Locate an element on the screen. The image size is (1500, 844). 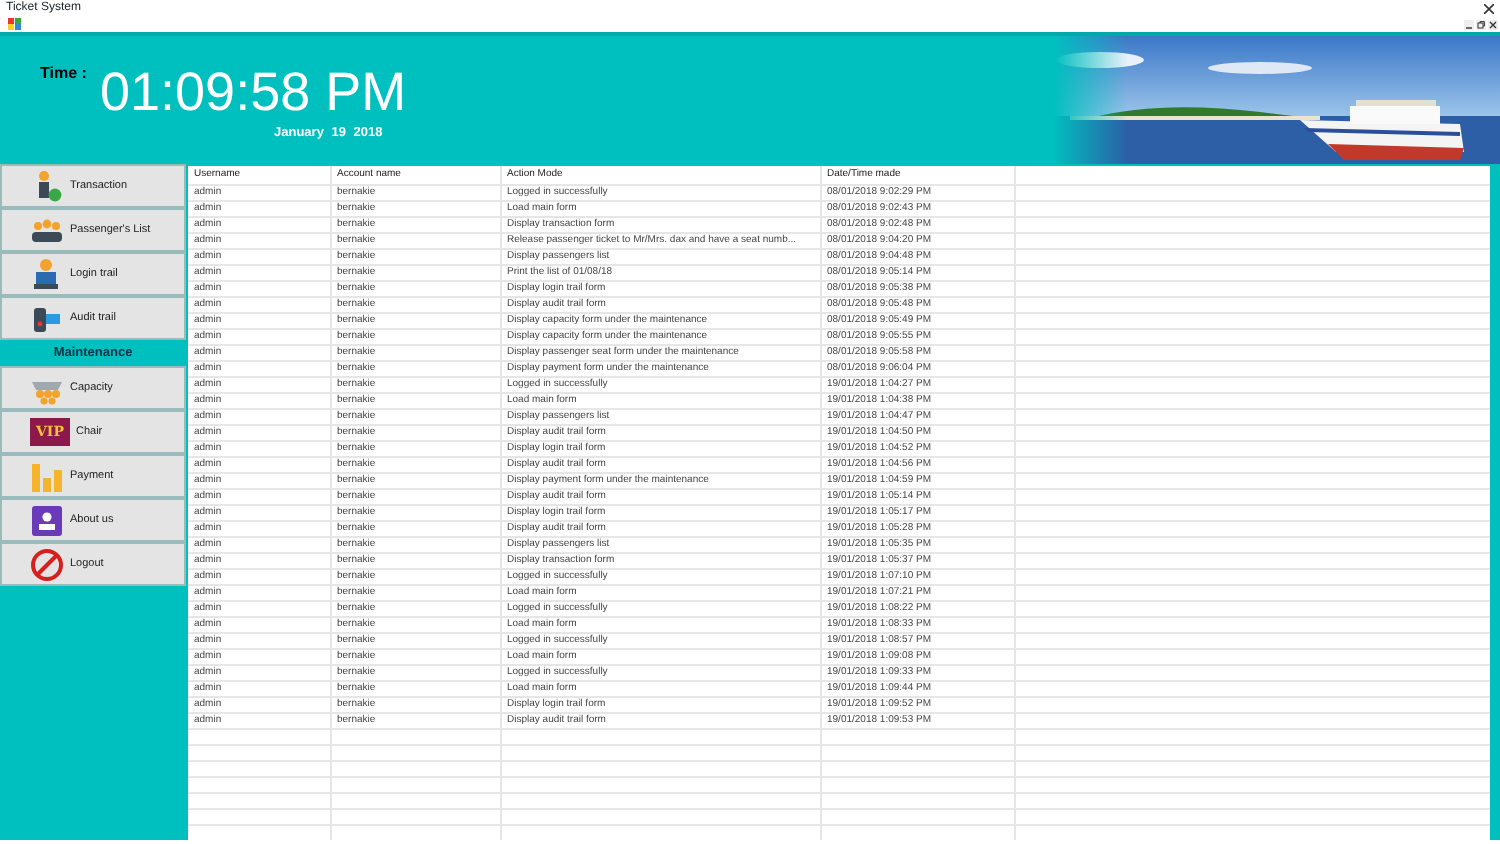
restore-icon is located at coordinates (1481, 25).